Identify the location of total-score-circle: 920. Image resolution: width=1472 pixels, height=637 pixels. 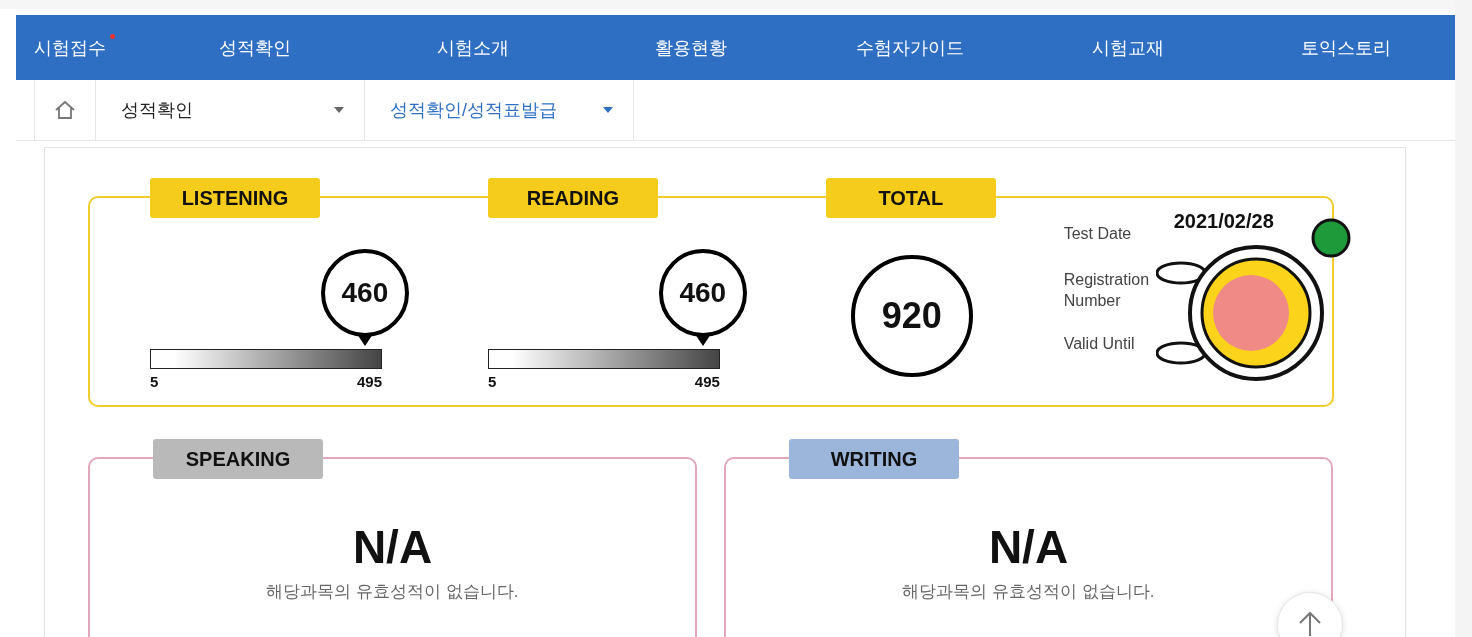
(911, 316).